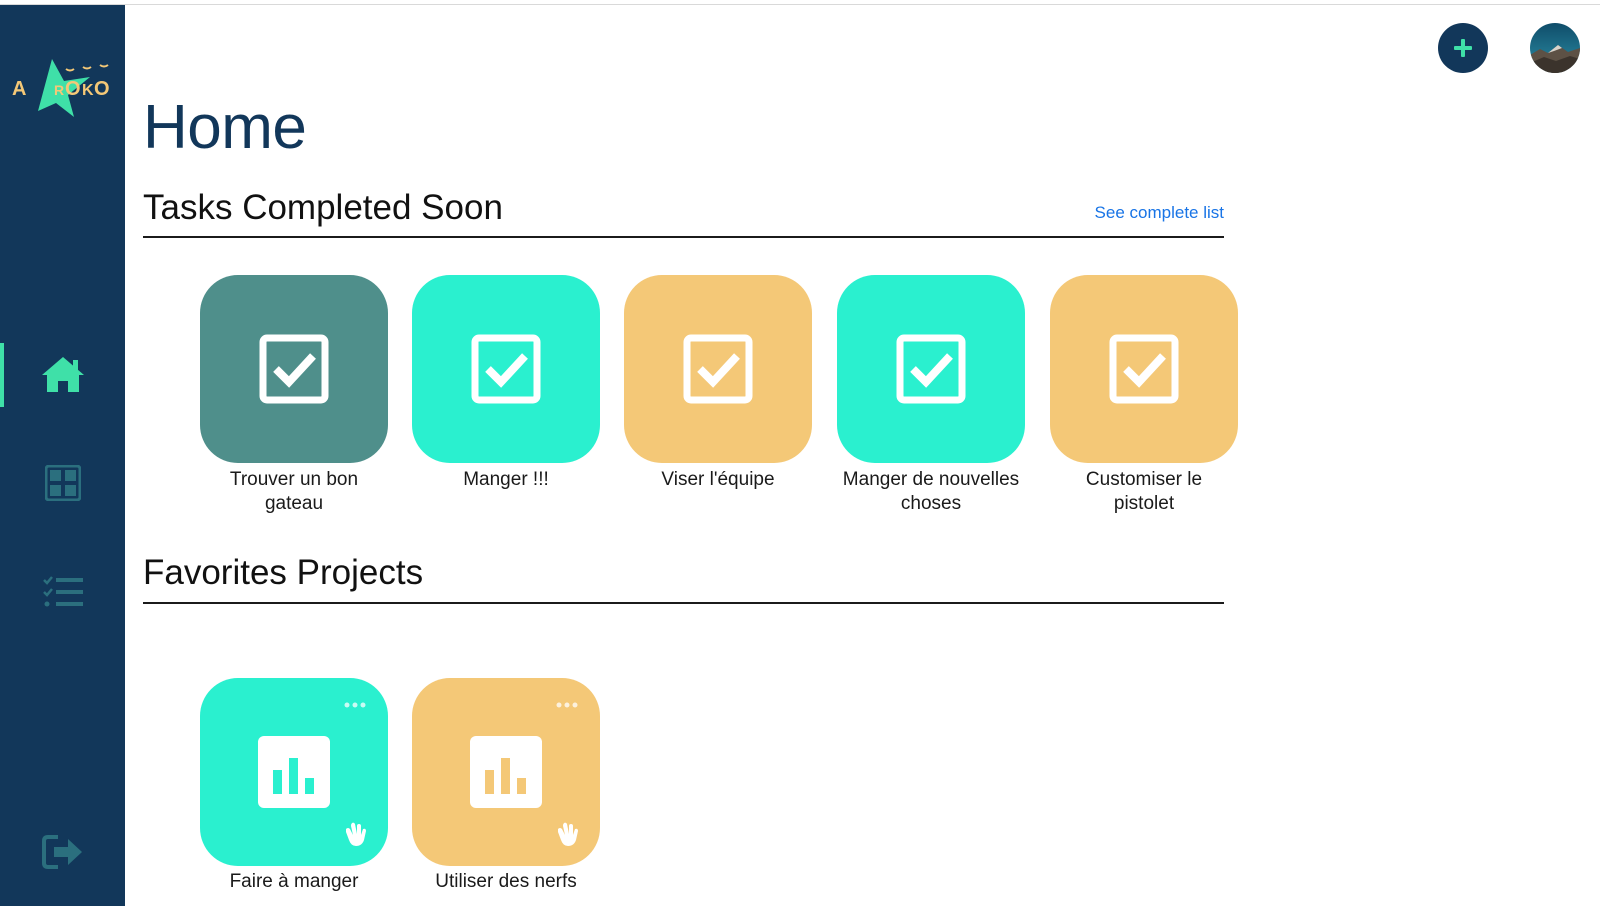 The image size is (1600, 906). I want to click on page-title: Home, so click(225, 127).